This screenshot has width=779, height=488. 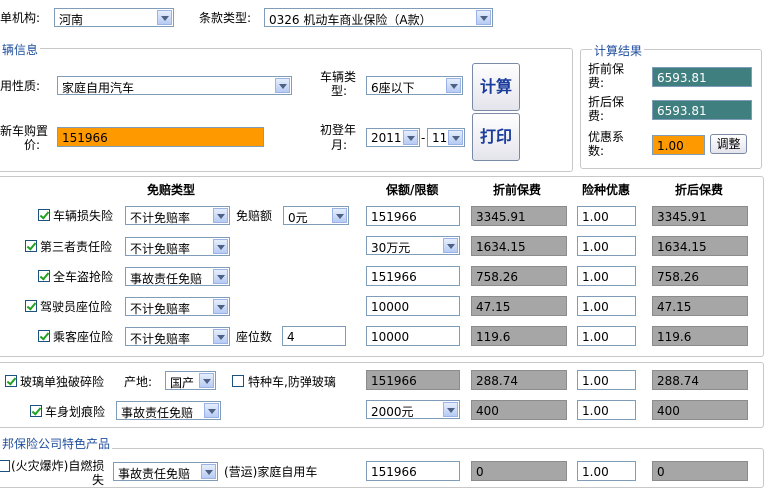 What do you see at coordinates (413, 471) in the screenshot?
I see `fire-amount-input: 151966` at bounding box center [413, 471].